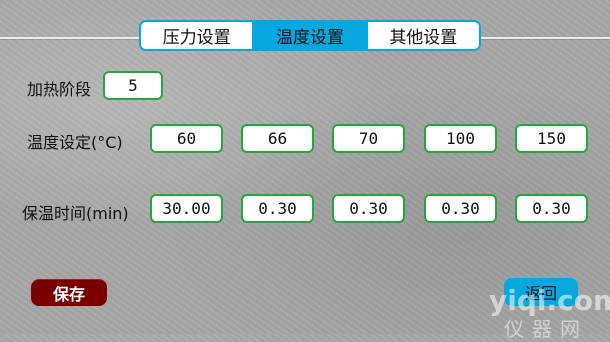  I want to click on hold-time-input-5: 0.30, so click(551, 208).